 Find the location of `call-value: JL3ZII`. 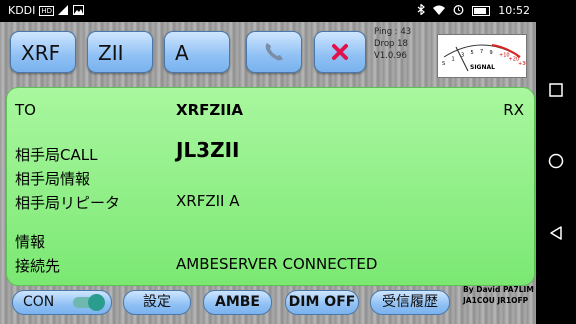

call-value: JL3ZII is located at coordinates (208, 150).